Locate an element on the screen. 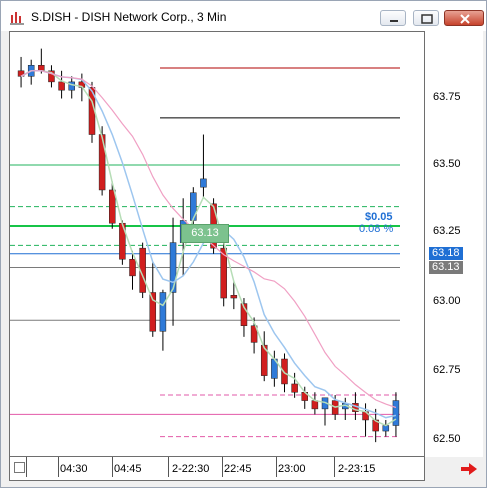 This screenshot has width=487, height=488. x-tick-label: 23:00 is located at coordinates (292, 469).